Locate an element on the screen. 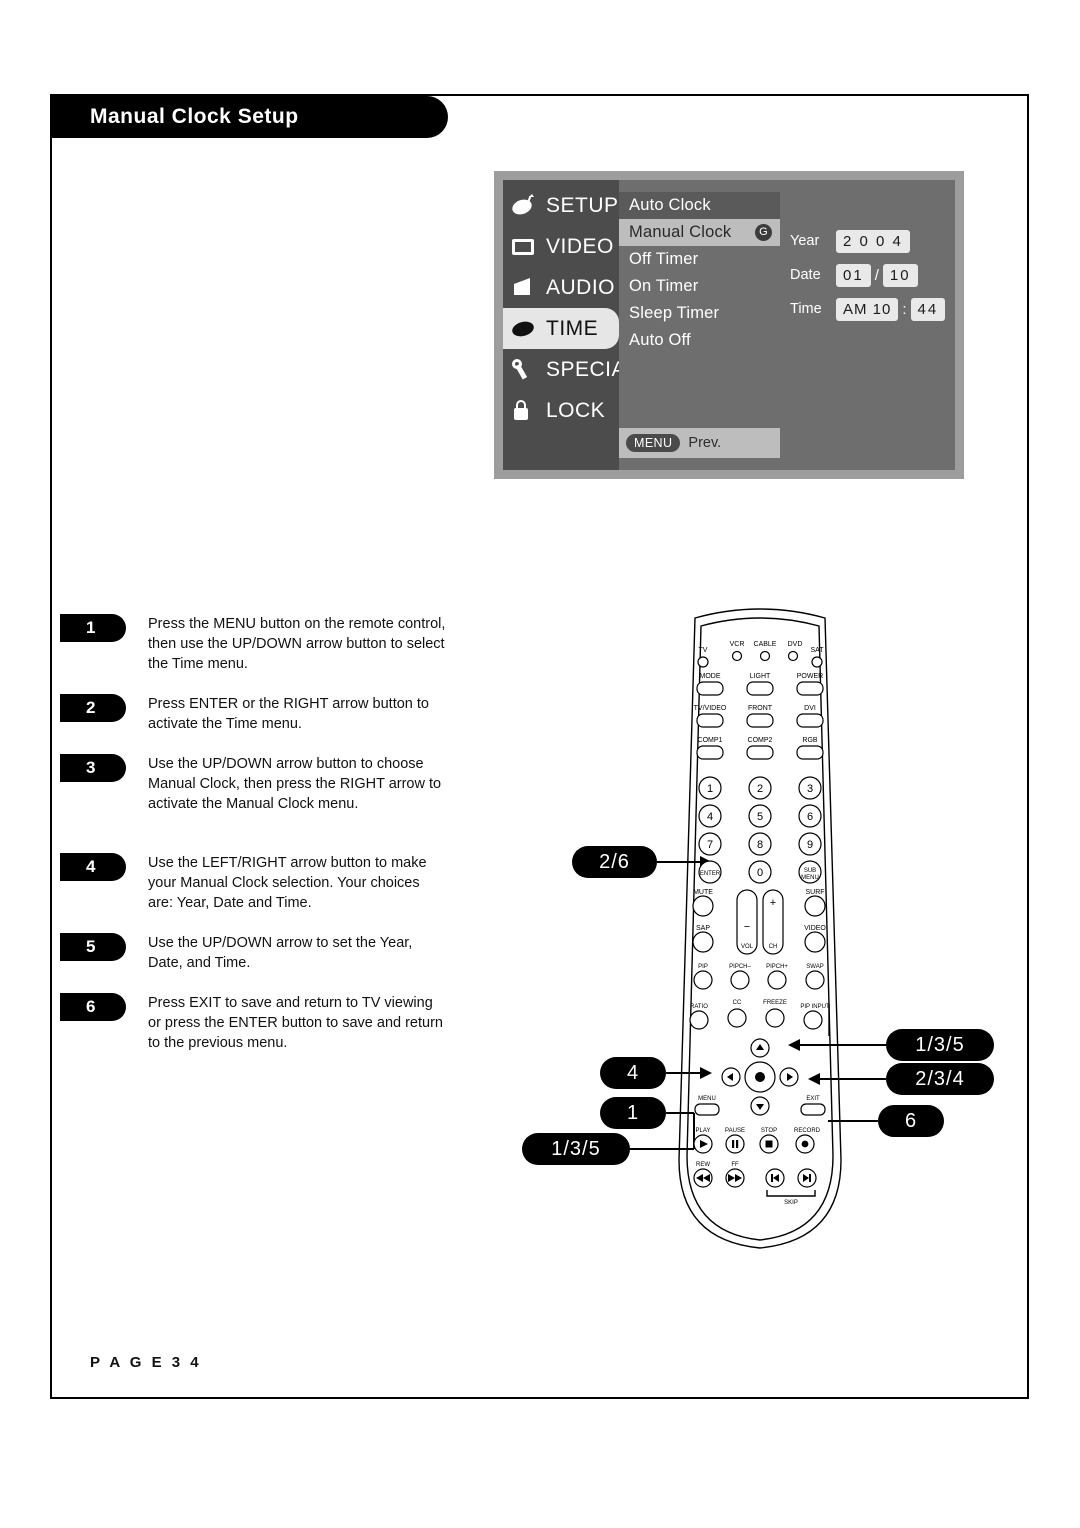 The width and height of the screenshot is (1080, 1528). osd-prev-bar: MENU Prev. is located at coordinates (699, 443).